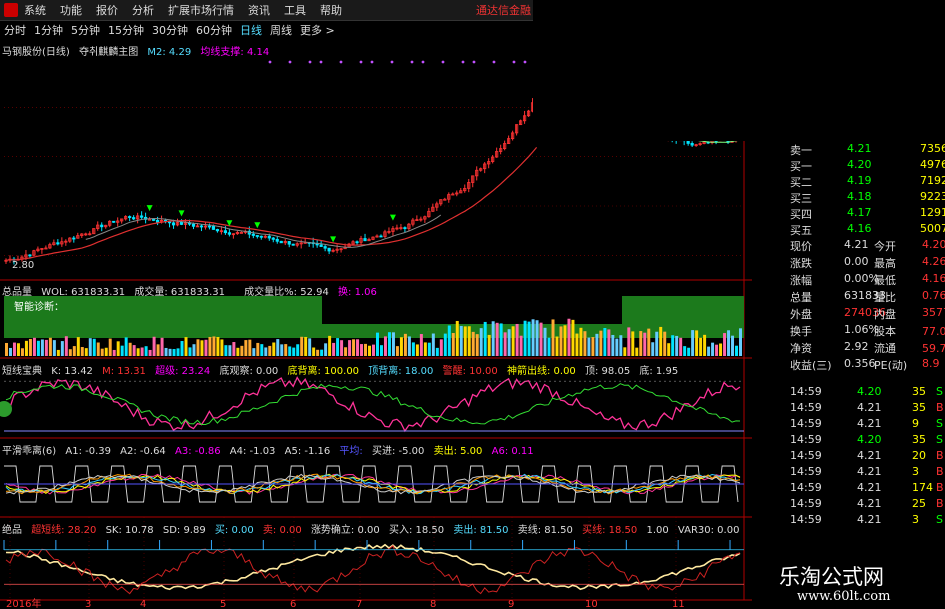  Describe the element at coordinates (848, 279) in the screenshot. I see `stat-row: 涨幅 0.00% 最低 4.16` at that location.